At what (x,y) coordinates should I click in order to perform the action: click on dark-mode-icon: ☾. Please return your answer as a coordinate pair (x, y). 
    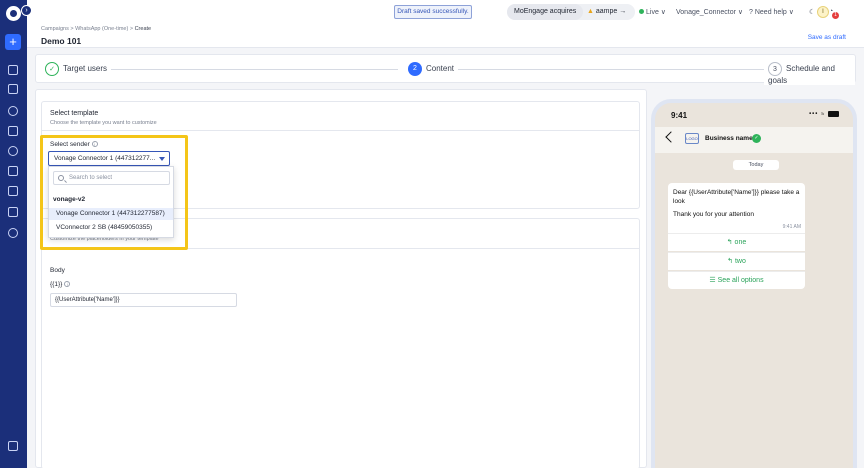
    Looking at the image, I should click on (812, 12).